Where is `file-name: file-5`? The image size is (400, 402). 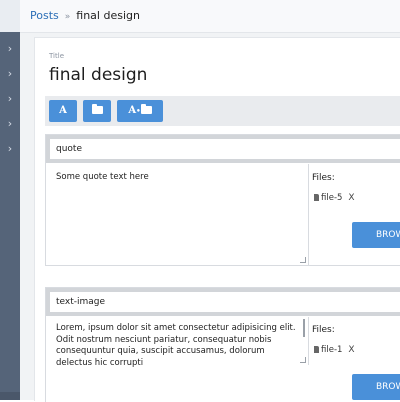 file-name: file-5 is located at coordinates (332, 198).